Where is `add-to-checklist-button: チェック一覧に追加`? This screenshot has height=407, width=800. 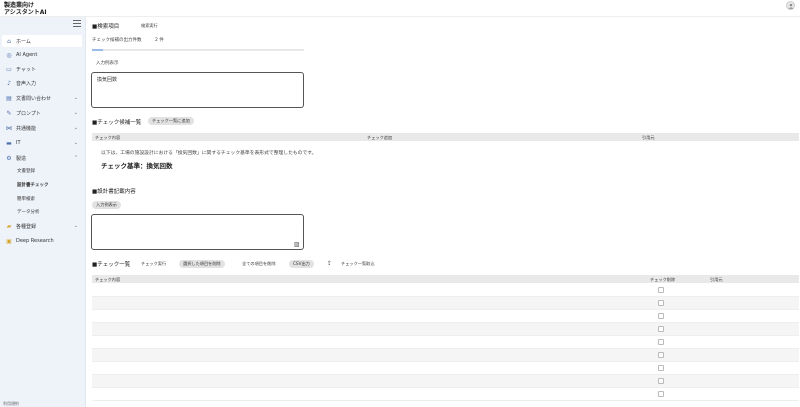 add-to-checklist-button: チェック一覧に追加 is located at coordinates (171, 121).